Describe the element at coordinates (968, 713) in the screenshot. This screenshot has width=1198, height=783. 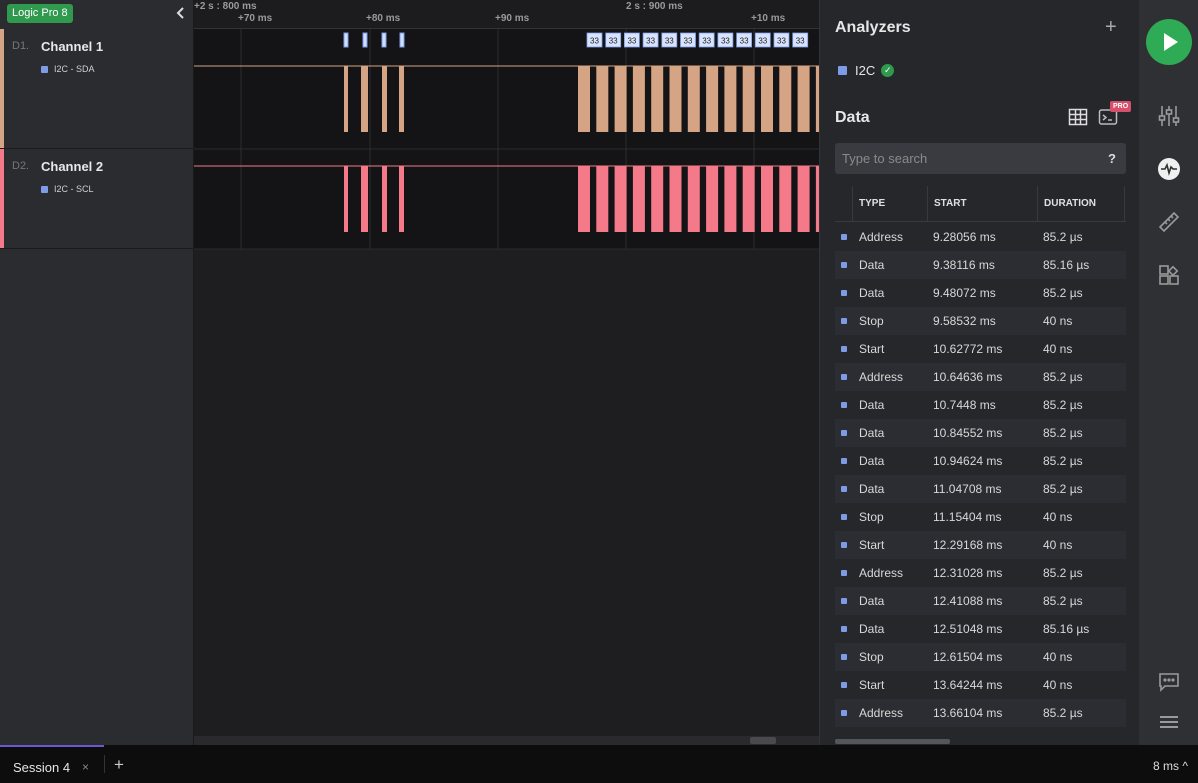
I see `cell-start: 13.66104 ms` at that location.